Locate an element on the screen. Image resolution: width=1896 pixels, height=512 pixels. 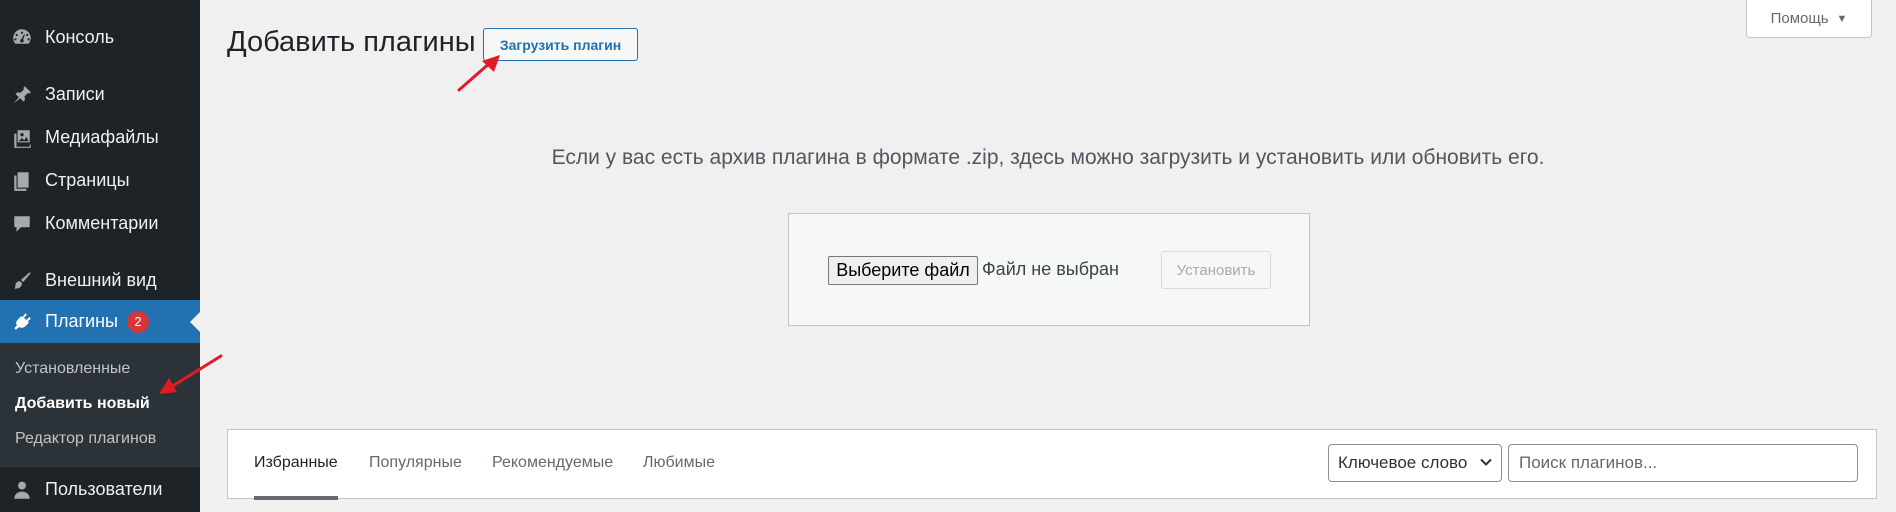
sidebar-item-label: Страницы is located at coordinates (87, 180).